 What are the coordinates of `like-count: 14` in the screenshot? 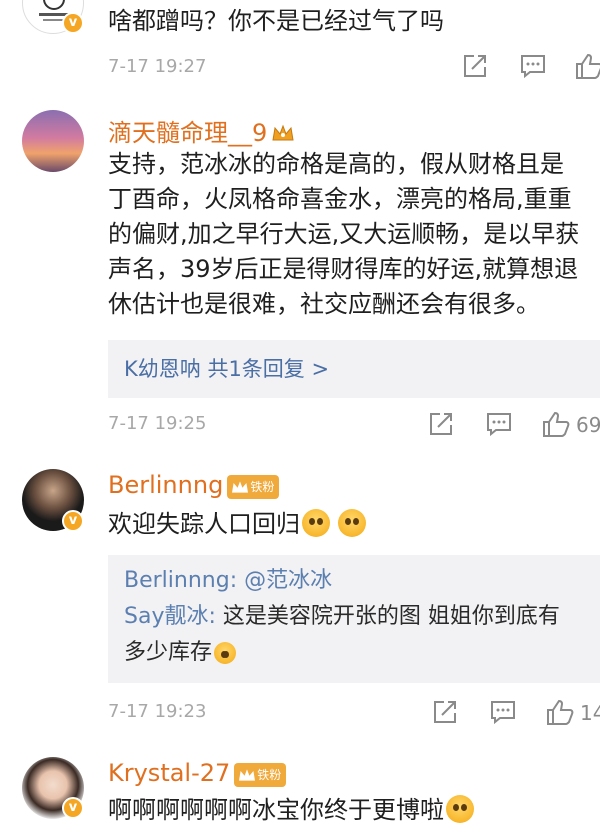 It's located at (590, 713).